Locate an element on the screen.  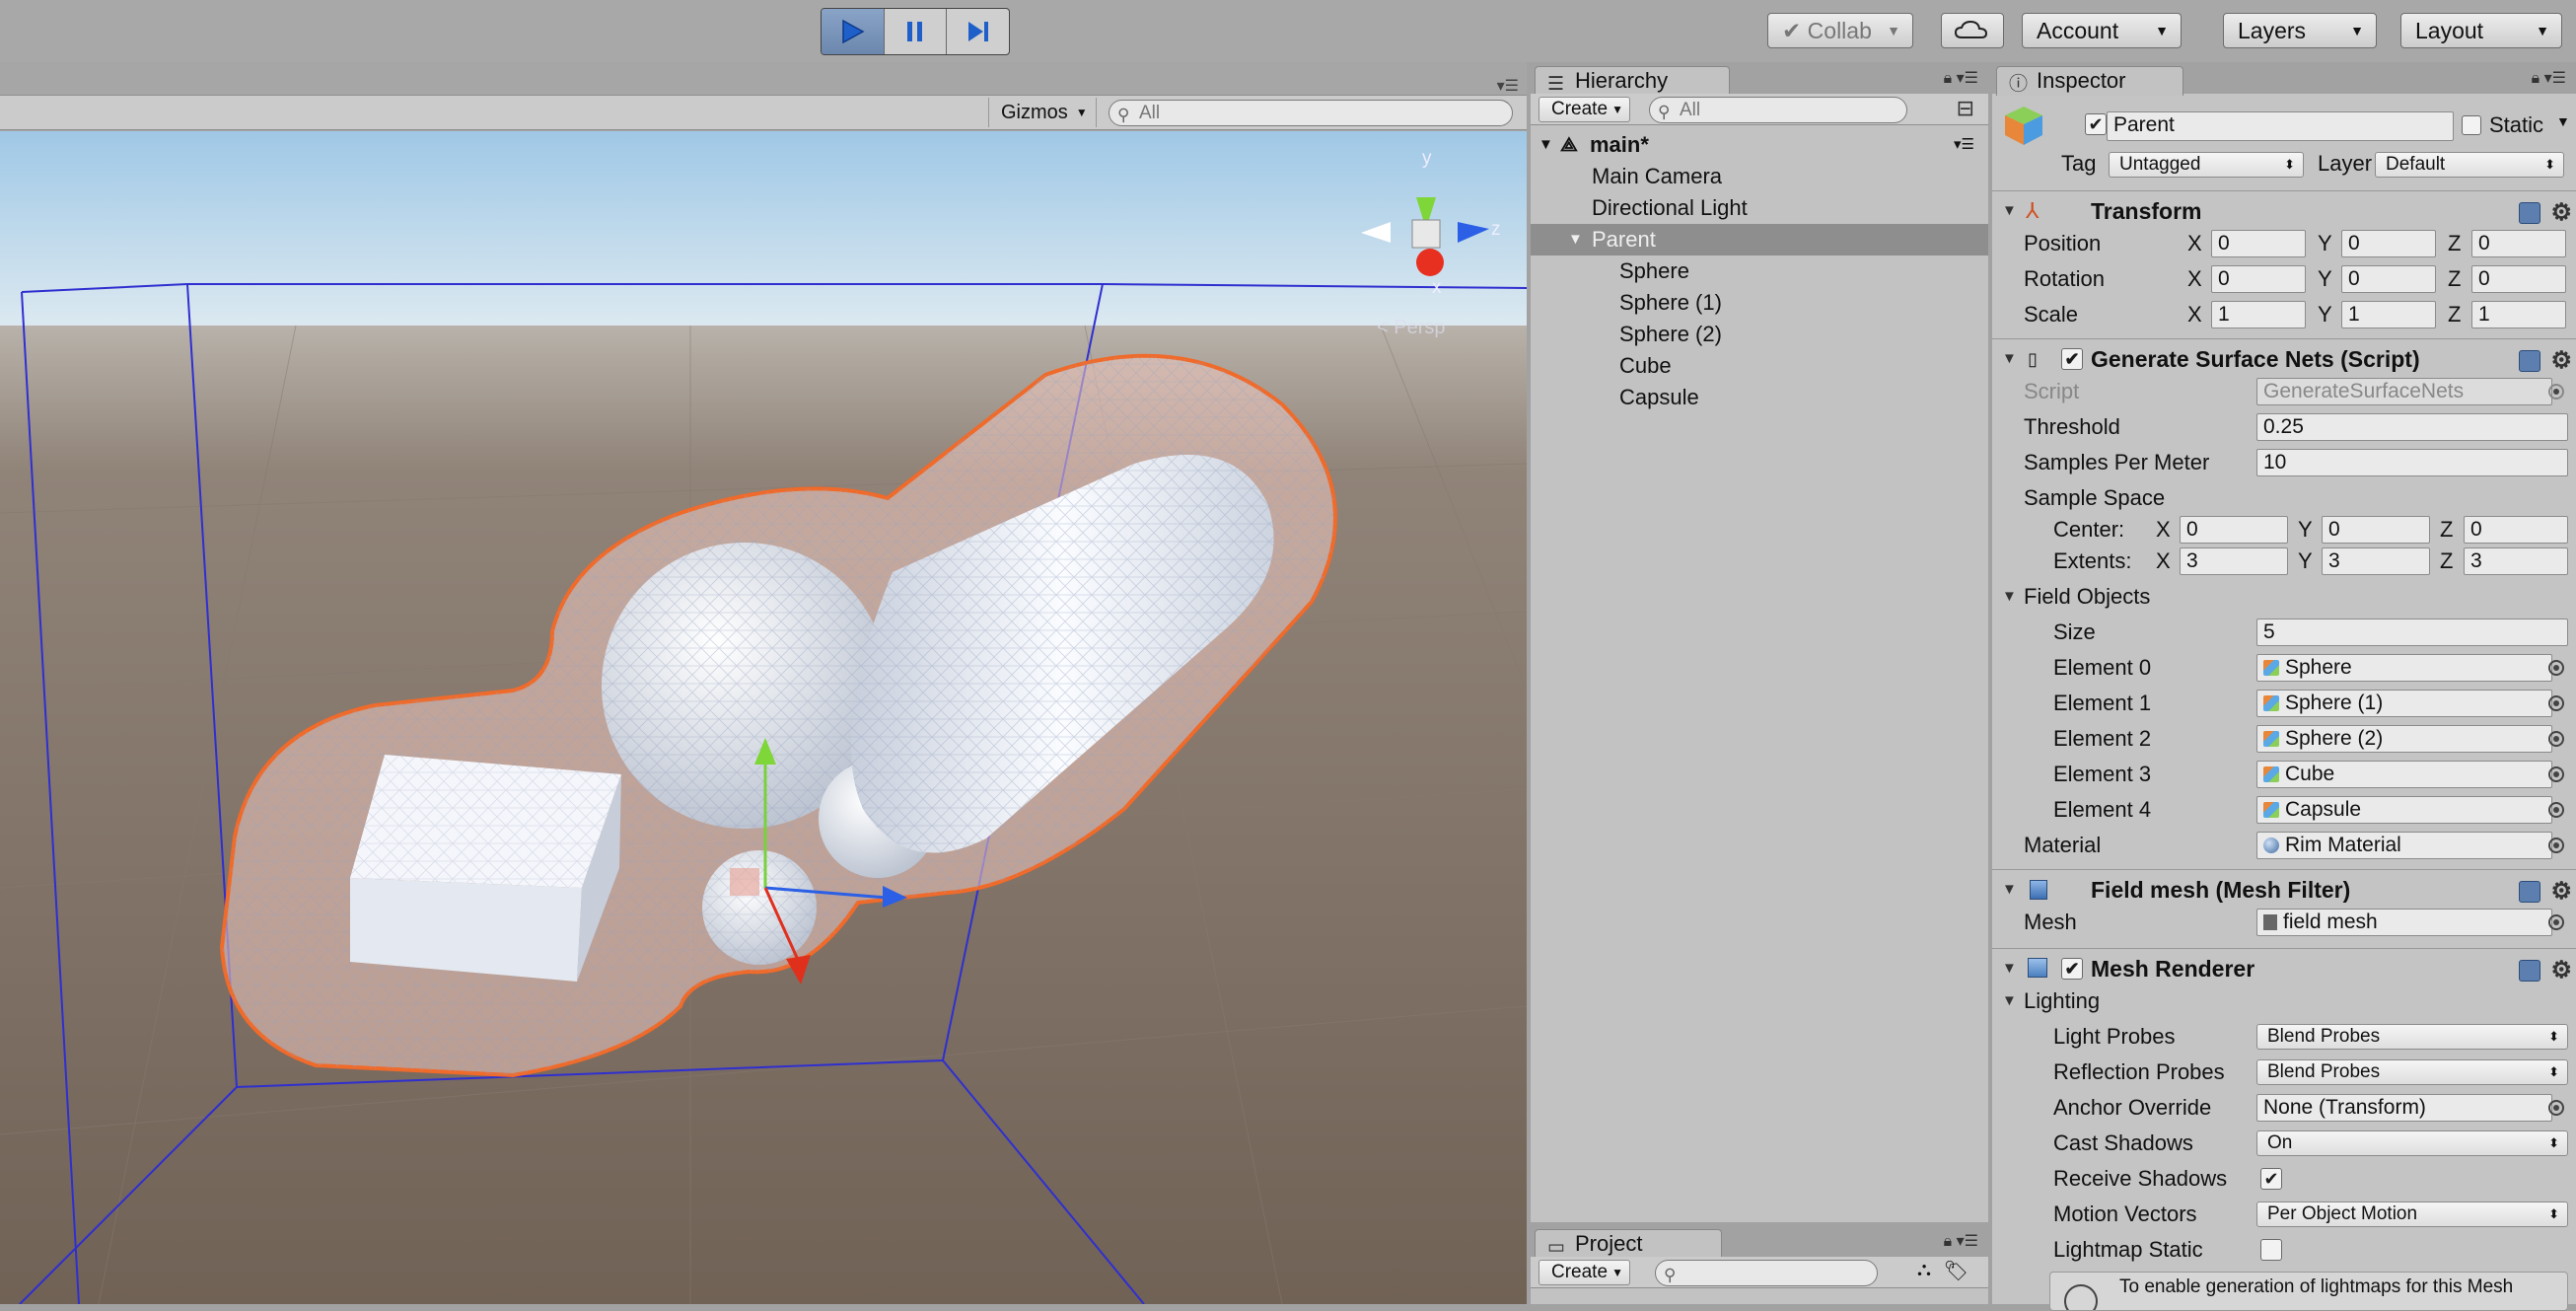
scene-menu-icon: ▾☰ is located at coordinates (1964, 145).